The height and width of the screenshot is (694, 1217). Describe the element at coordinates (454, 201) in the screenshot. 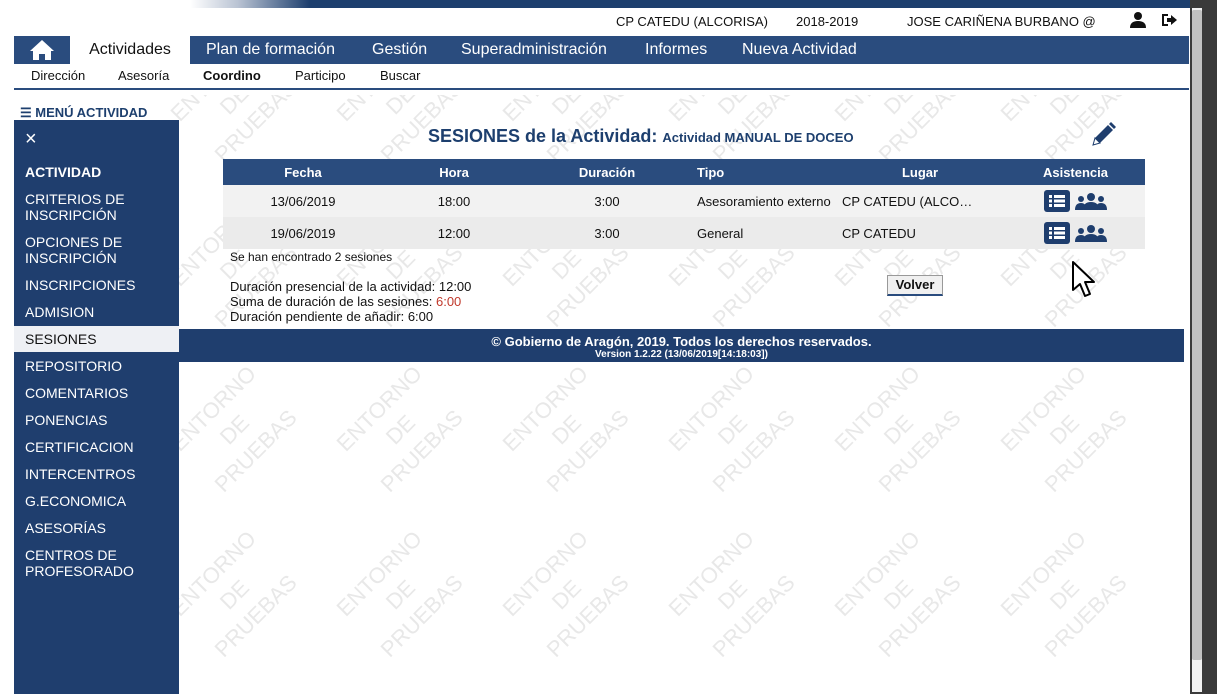

I see `cell-hora: 18:00` at that location.